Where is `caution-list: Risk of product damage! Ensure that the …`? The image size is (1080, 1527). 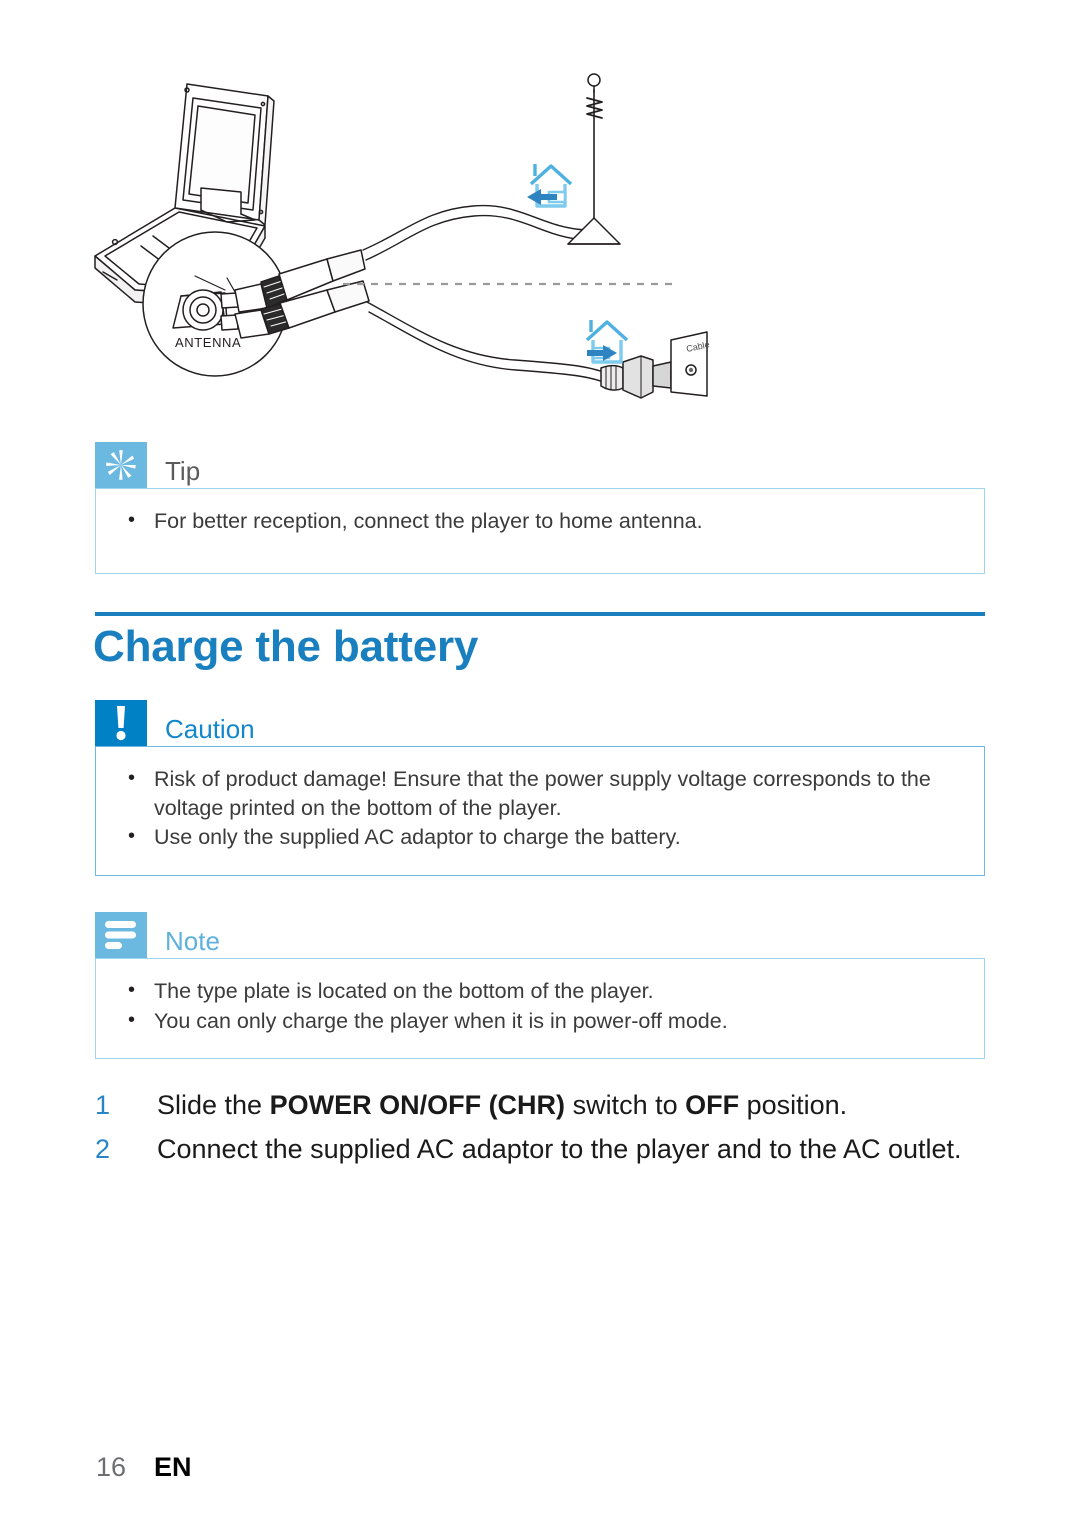 caution-list: Risk of product damage! Ensure that the … is located at coordinates (540, 808).